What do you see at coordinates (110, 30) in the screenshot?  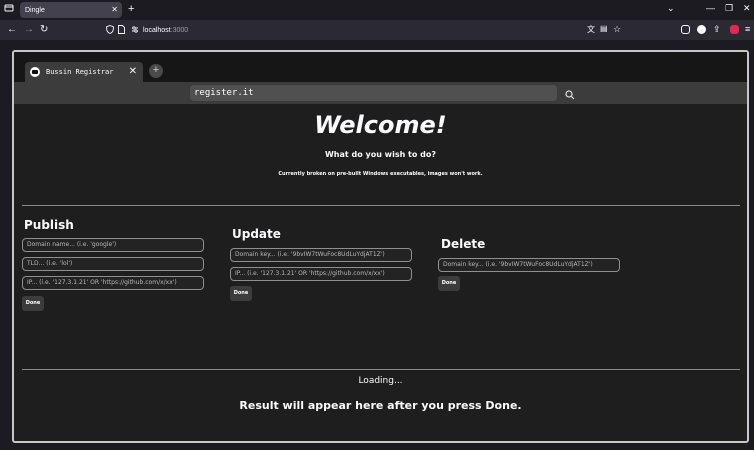 I see `shield-icon` at bounding box center [110, 30].